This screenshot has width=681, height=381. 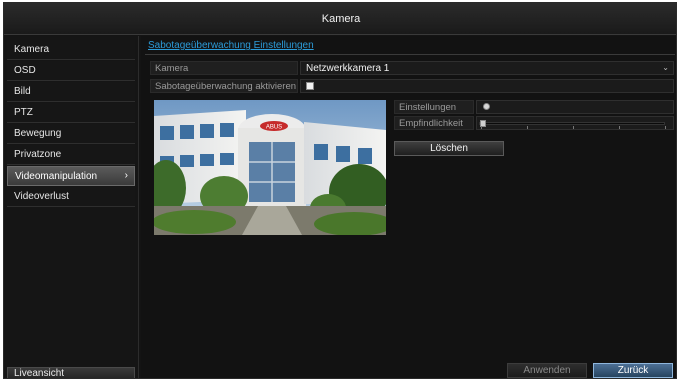 I want to click on back-button-label: Zurück, so click(x=633, y=370).